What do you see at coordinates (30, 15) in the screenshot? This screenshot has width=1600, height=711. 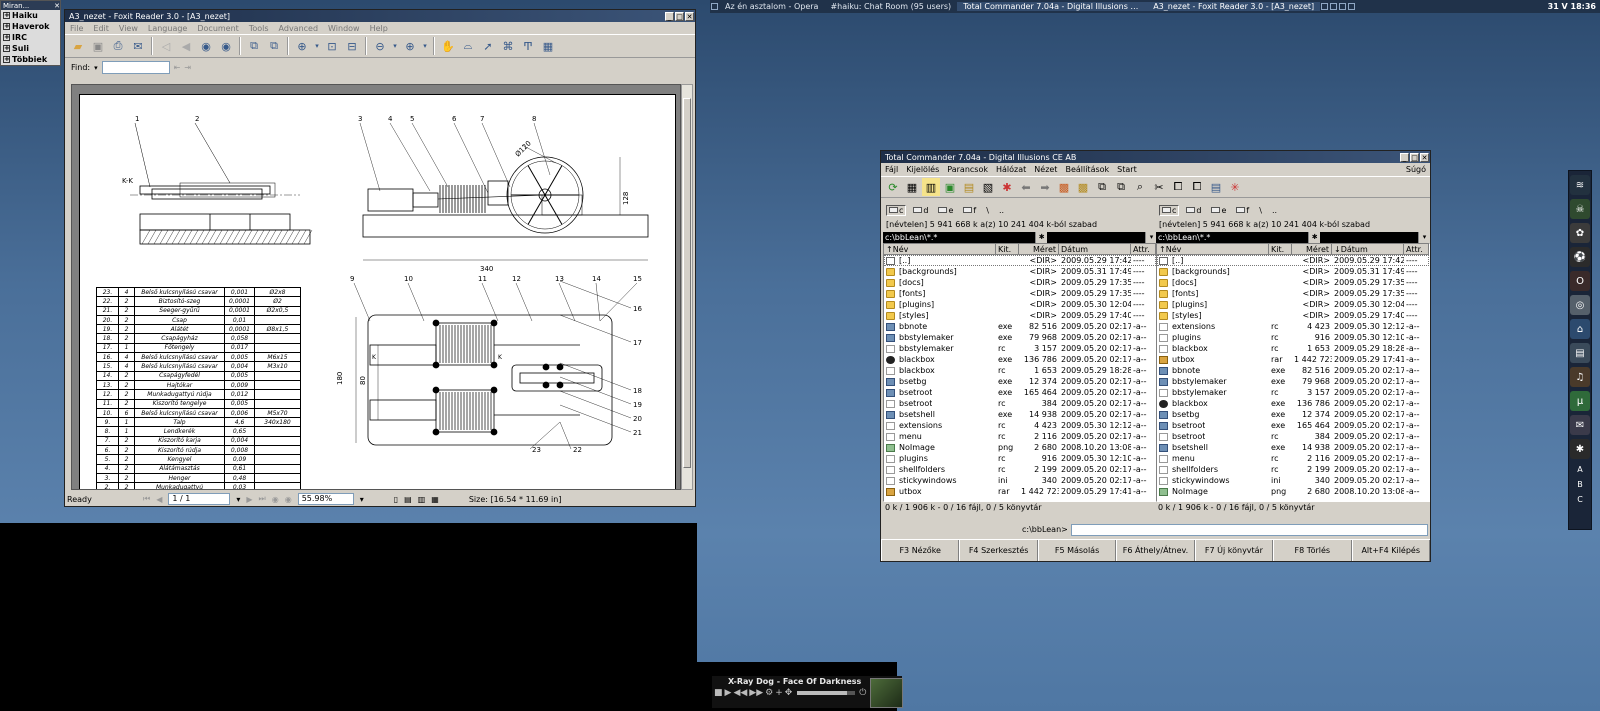 I see `contact-group: + Haiku` at bounding box center [30, 15].